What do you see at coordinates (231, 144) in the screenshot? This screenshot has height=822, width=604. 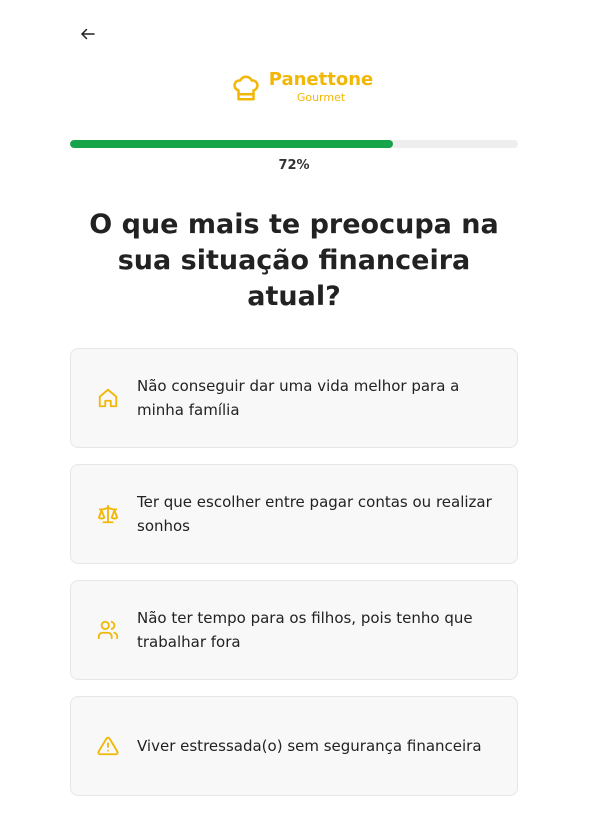 I see `progress-fill` at bounding box center [231, 144].